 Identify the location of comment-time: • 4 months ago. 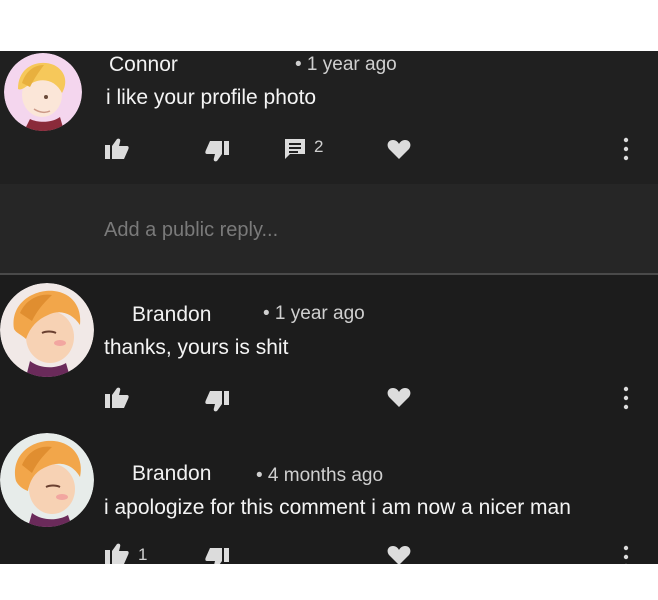
(319, 476).